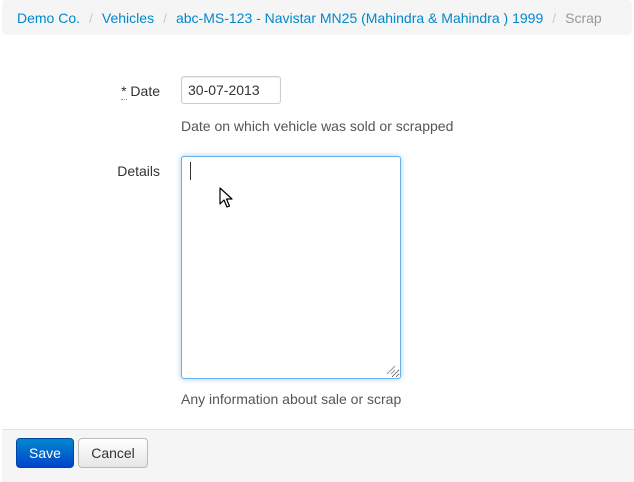  What do you see at coordinates (124, 91) in the screenshot?
I see `required-marker: *` at bounding box center [124, 91].